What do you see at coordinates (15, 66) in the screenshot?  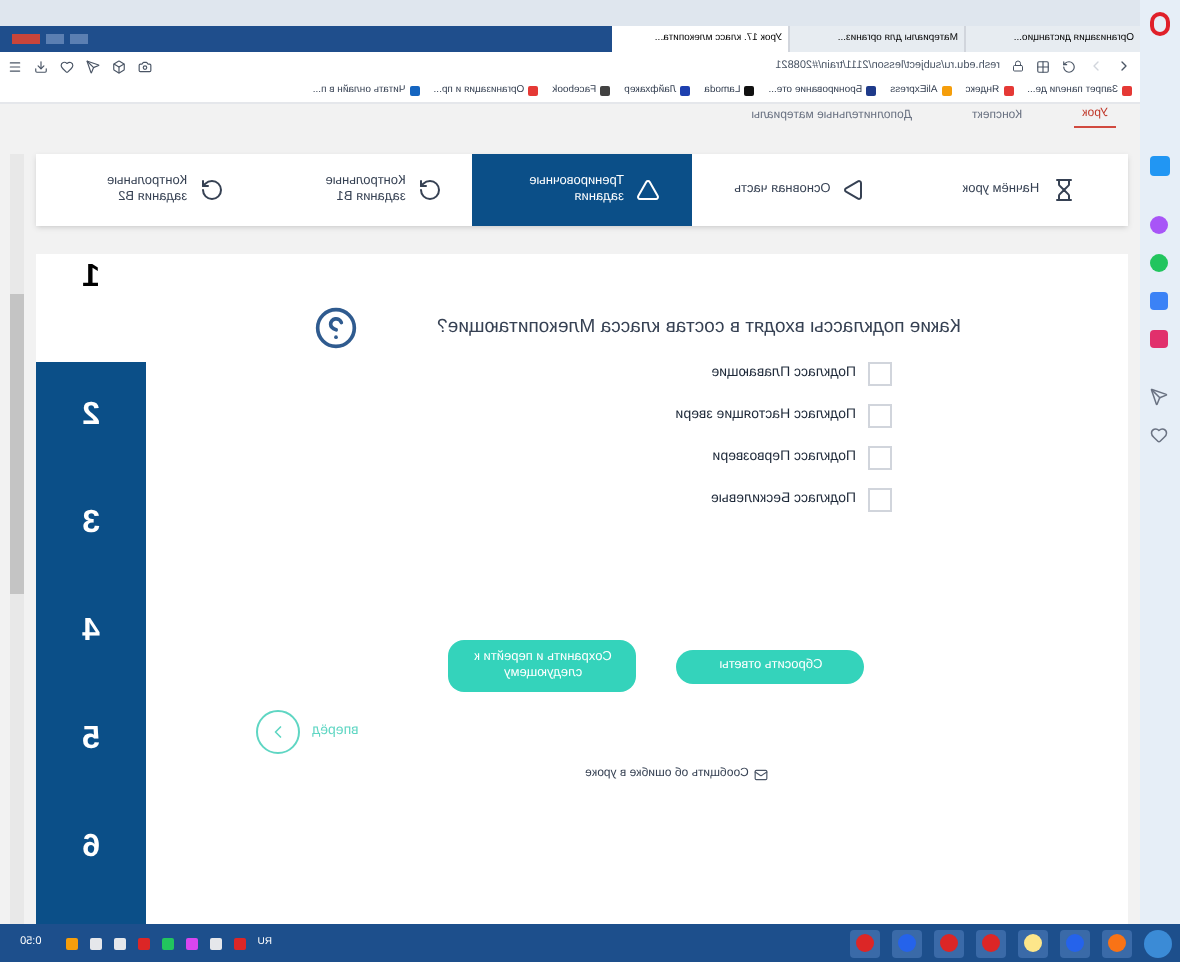 I see `menu-icon` at bounding box center [15, 66].